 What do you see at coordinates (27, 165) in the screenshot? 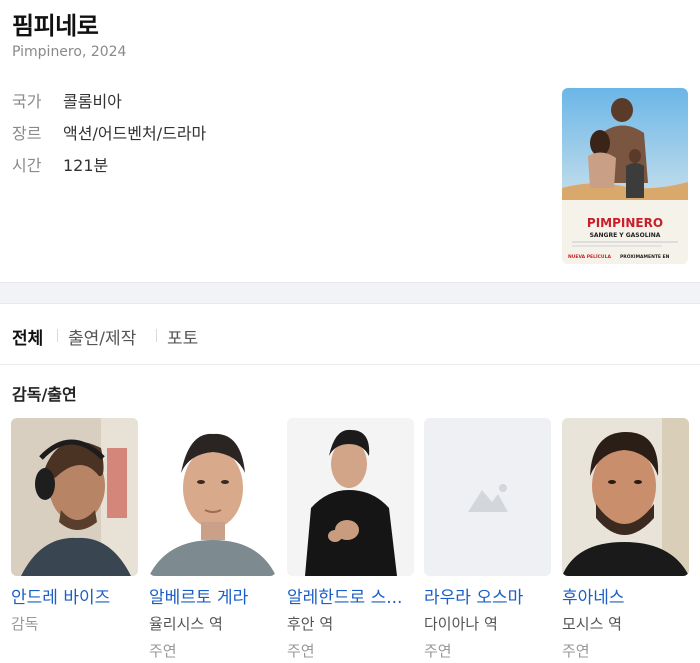
I see `info-key: 시간` at bounding box center [27, 165].